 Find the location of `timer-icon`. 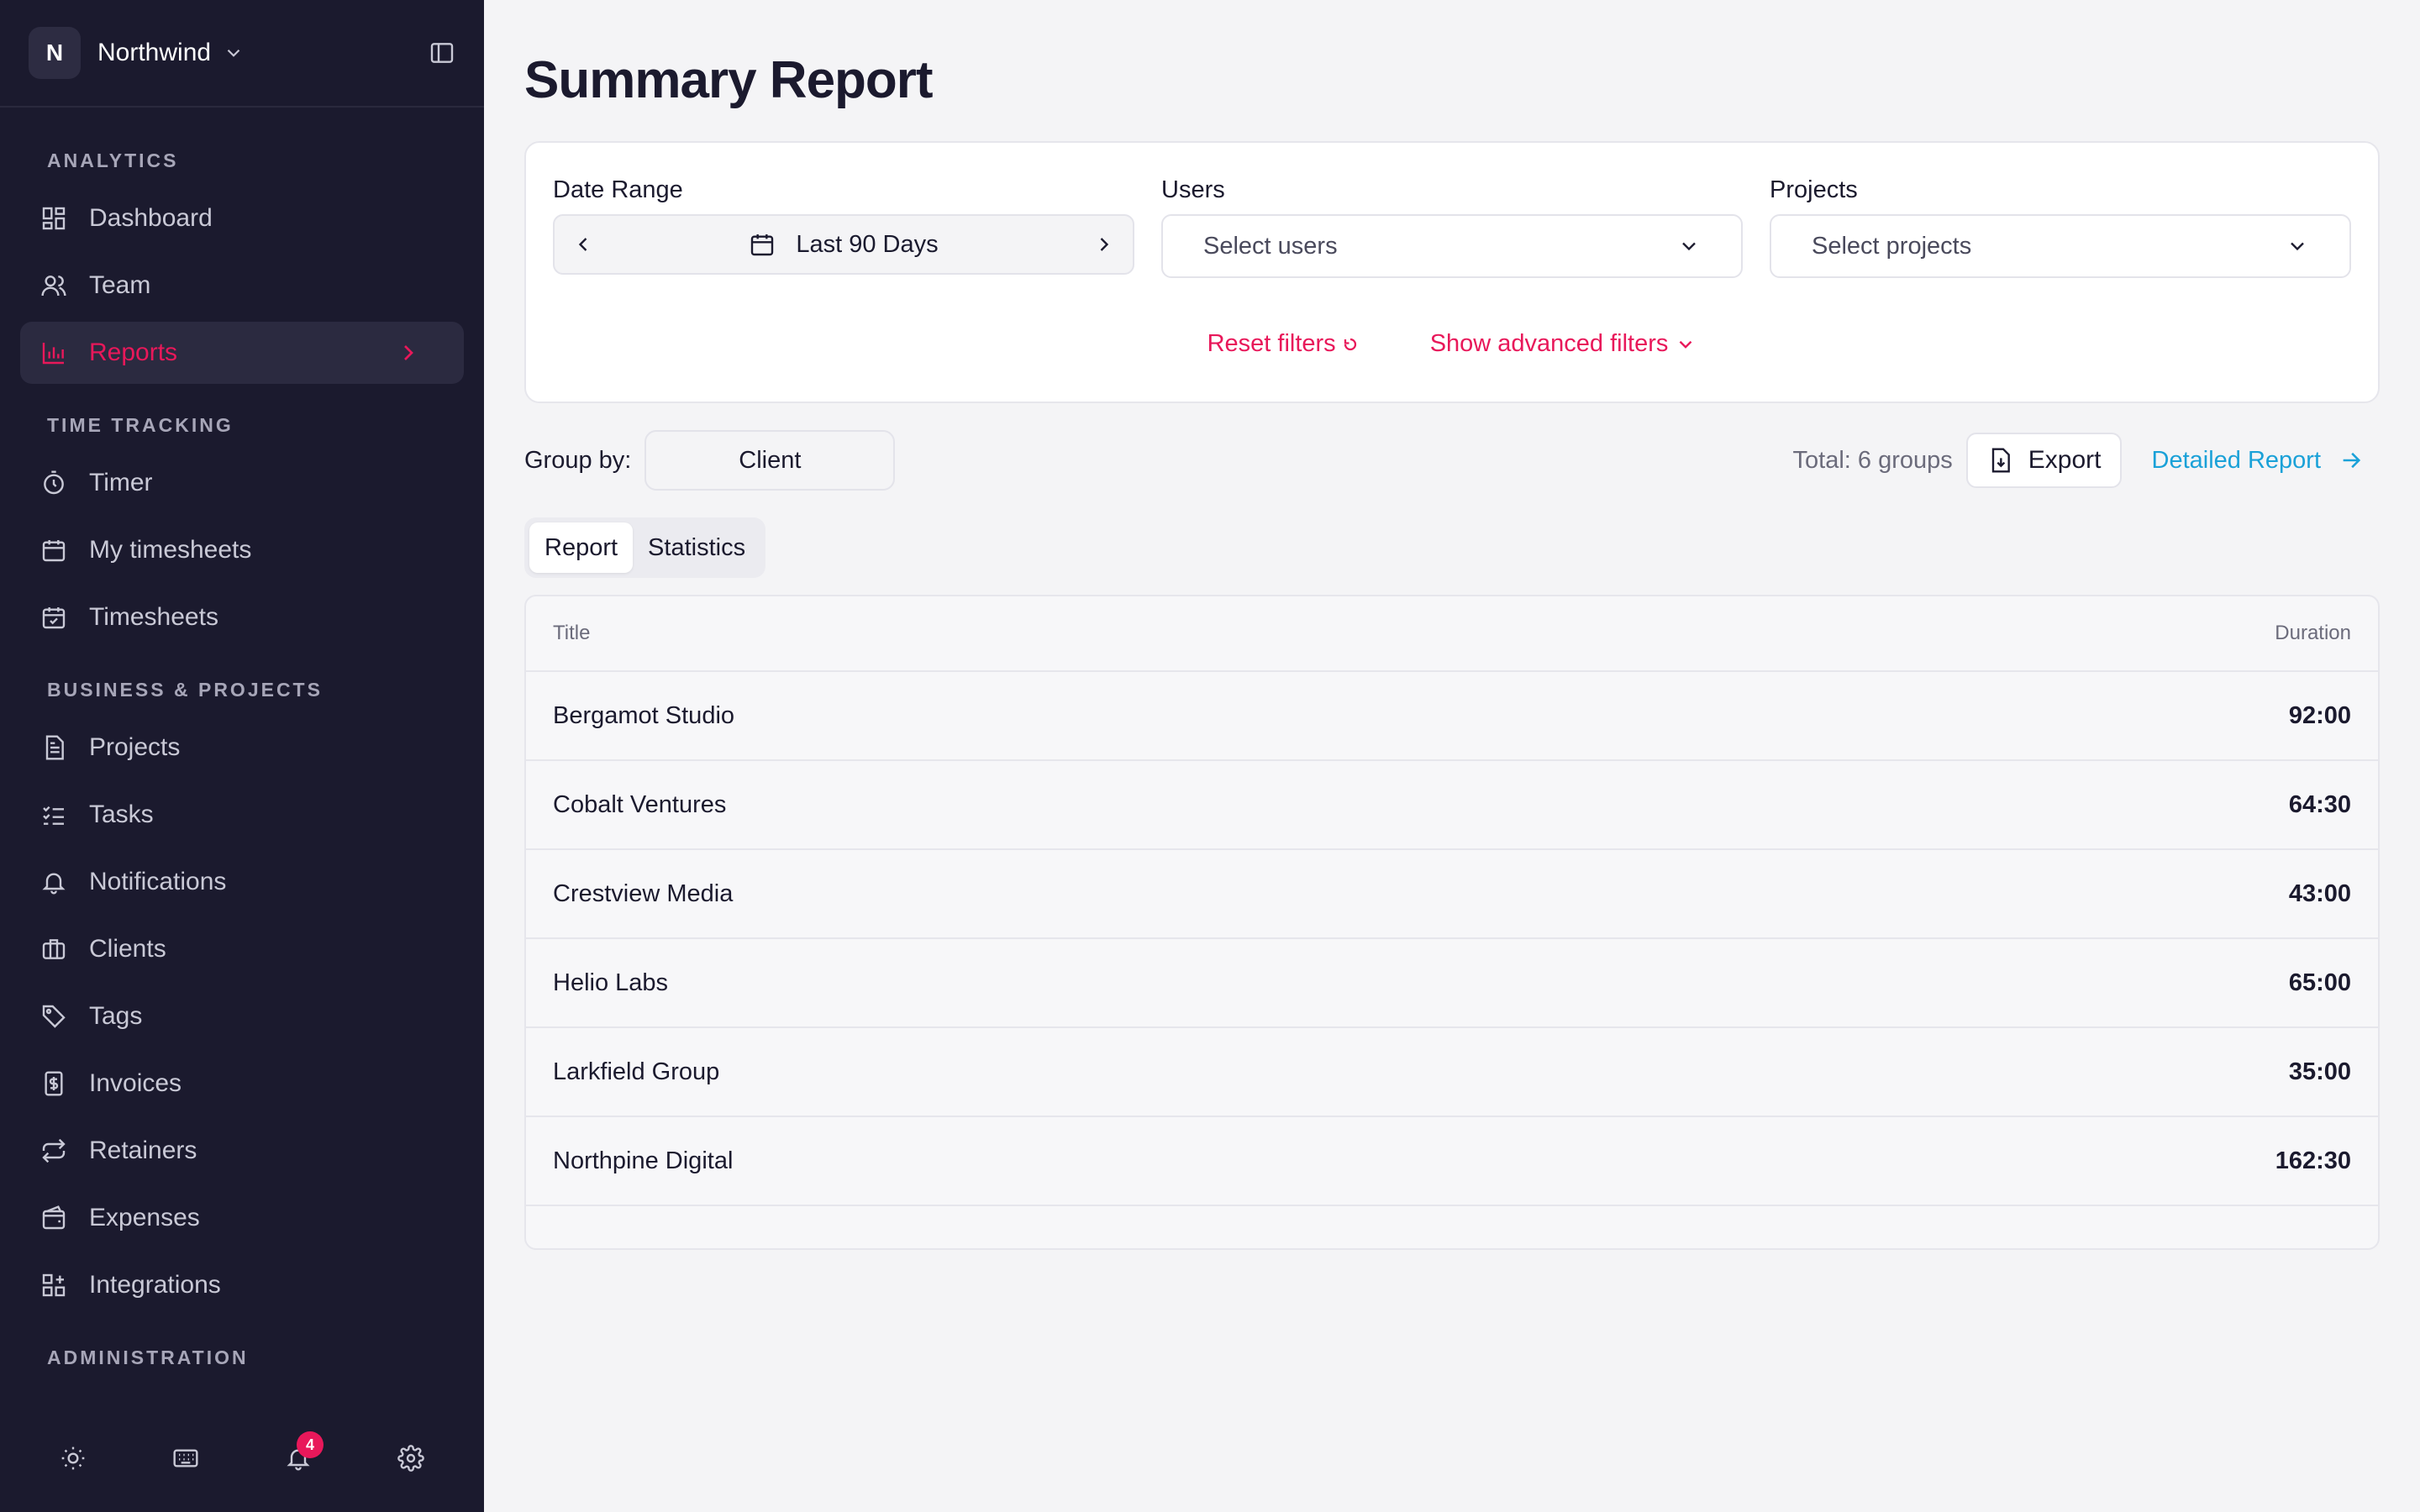

timer-icon is located at coordinates (54, 482).